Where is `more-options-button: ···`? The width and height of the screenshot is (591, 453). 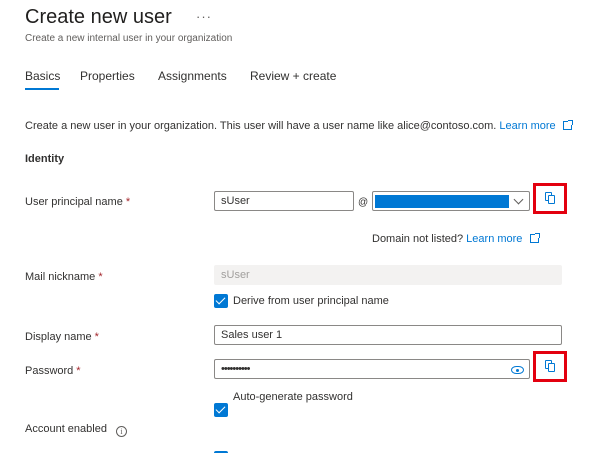
more-options-button: ··· is located at coordinates (204, 16).